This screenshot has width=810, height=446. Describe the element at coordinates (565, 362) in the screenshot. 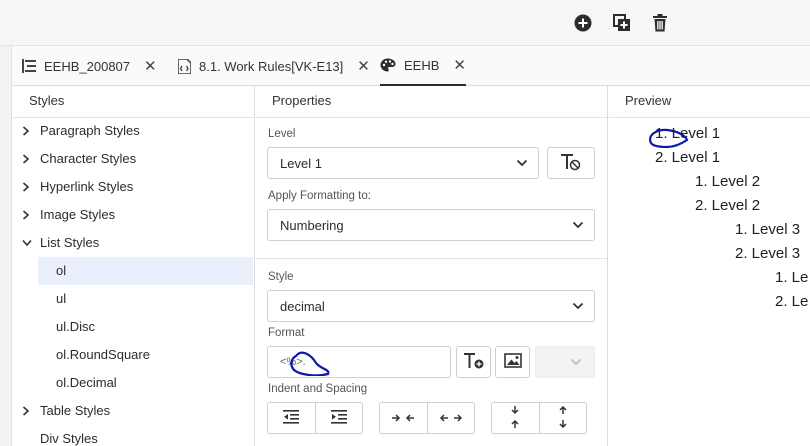

I see `image-select-disabled` at that location.